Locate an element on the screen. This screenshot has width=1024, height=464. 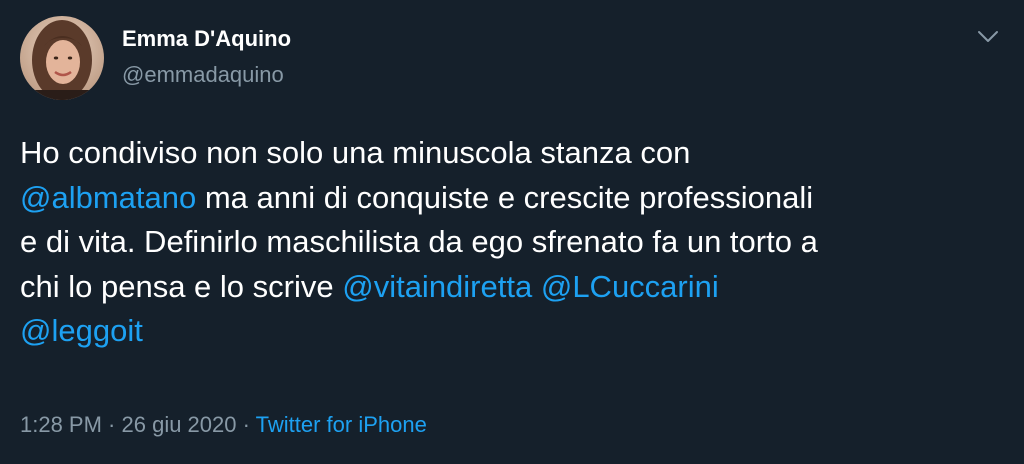
avatar-image is located at coordinates (62, 58).